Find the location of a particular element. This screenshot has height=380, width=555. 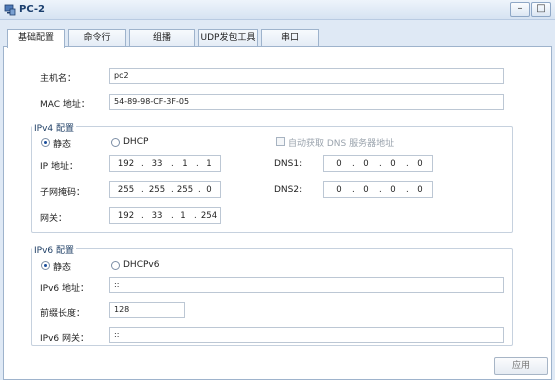

hostname-input: pc2 is located at coordinates (306, 76).